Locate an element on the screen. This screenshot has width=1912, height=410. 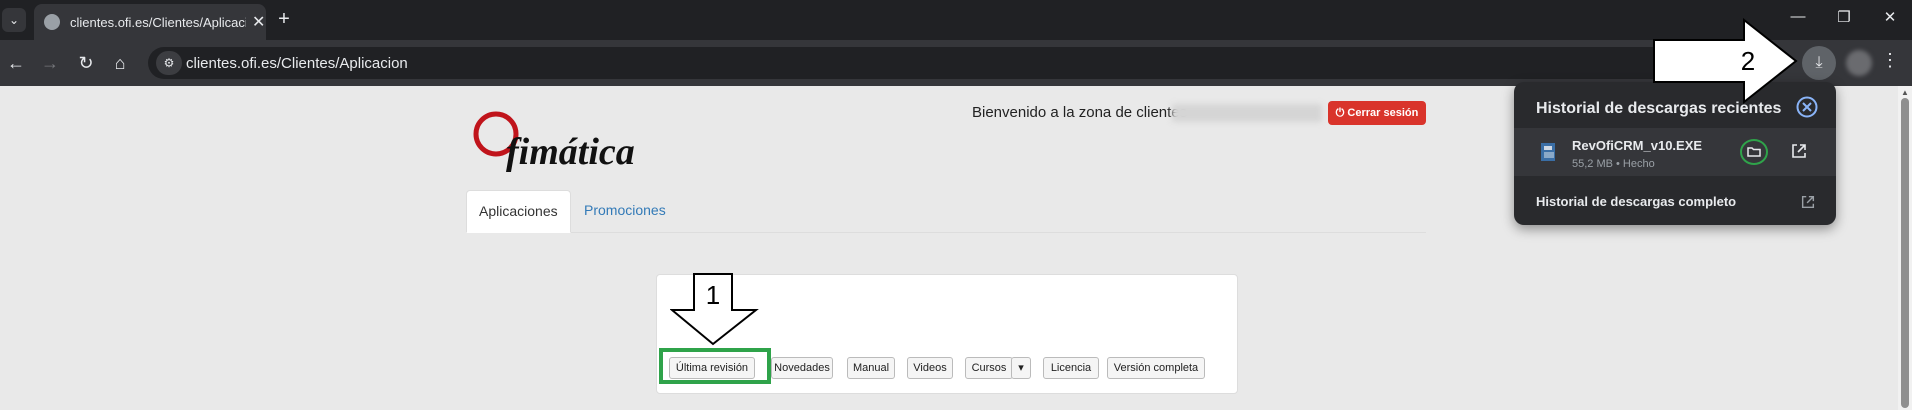
scrollbar-thumb is located at coordinates (1905, 253).